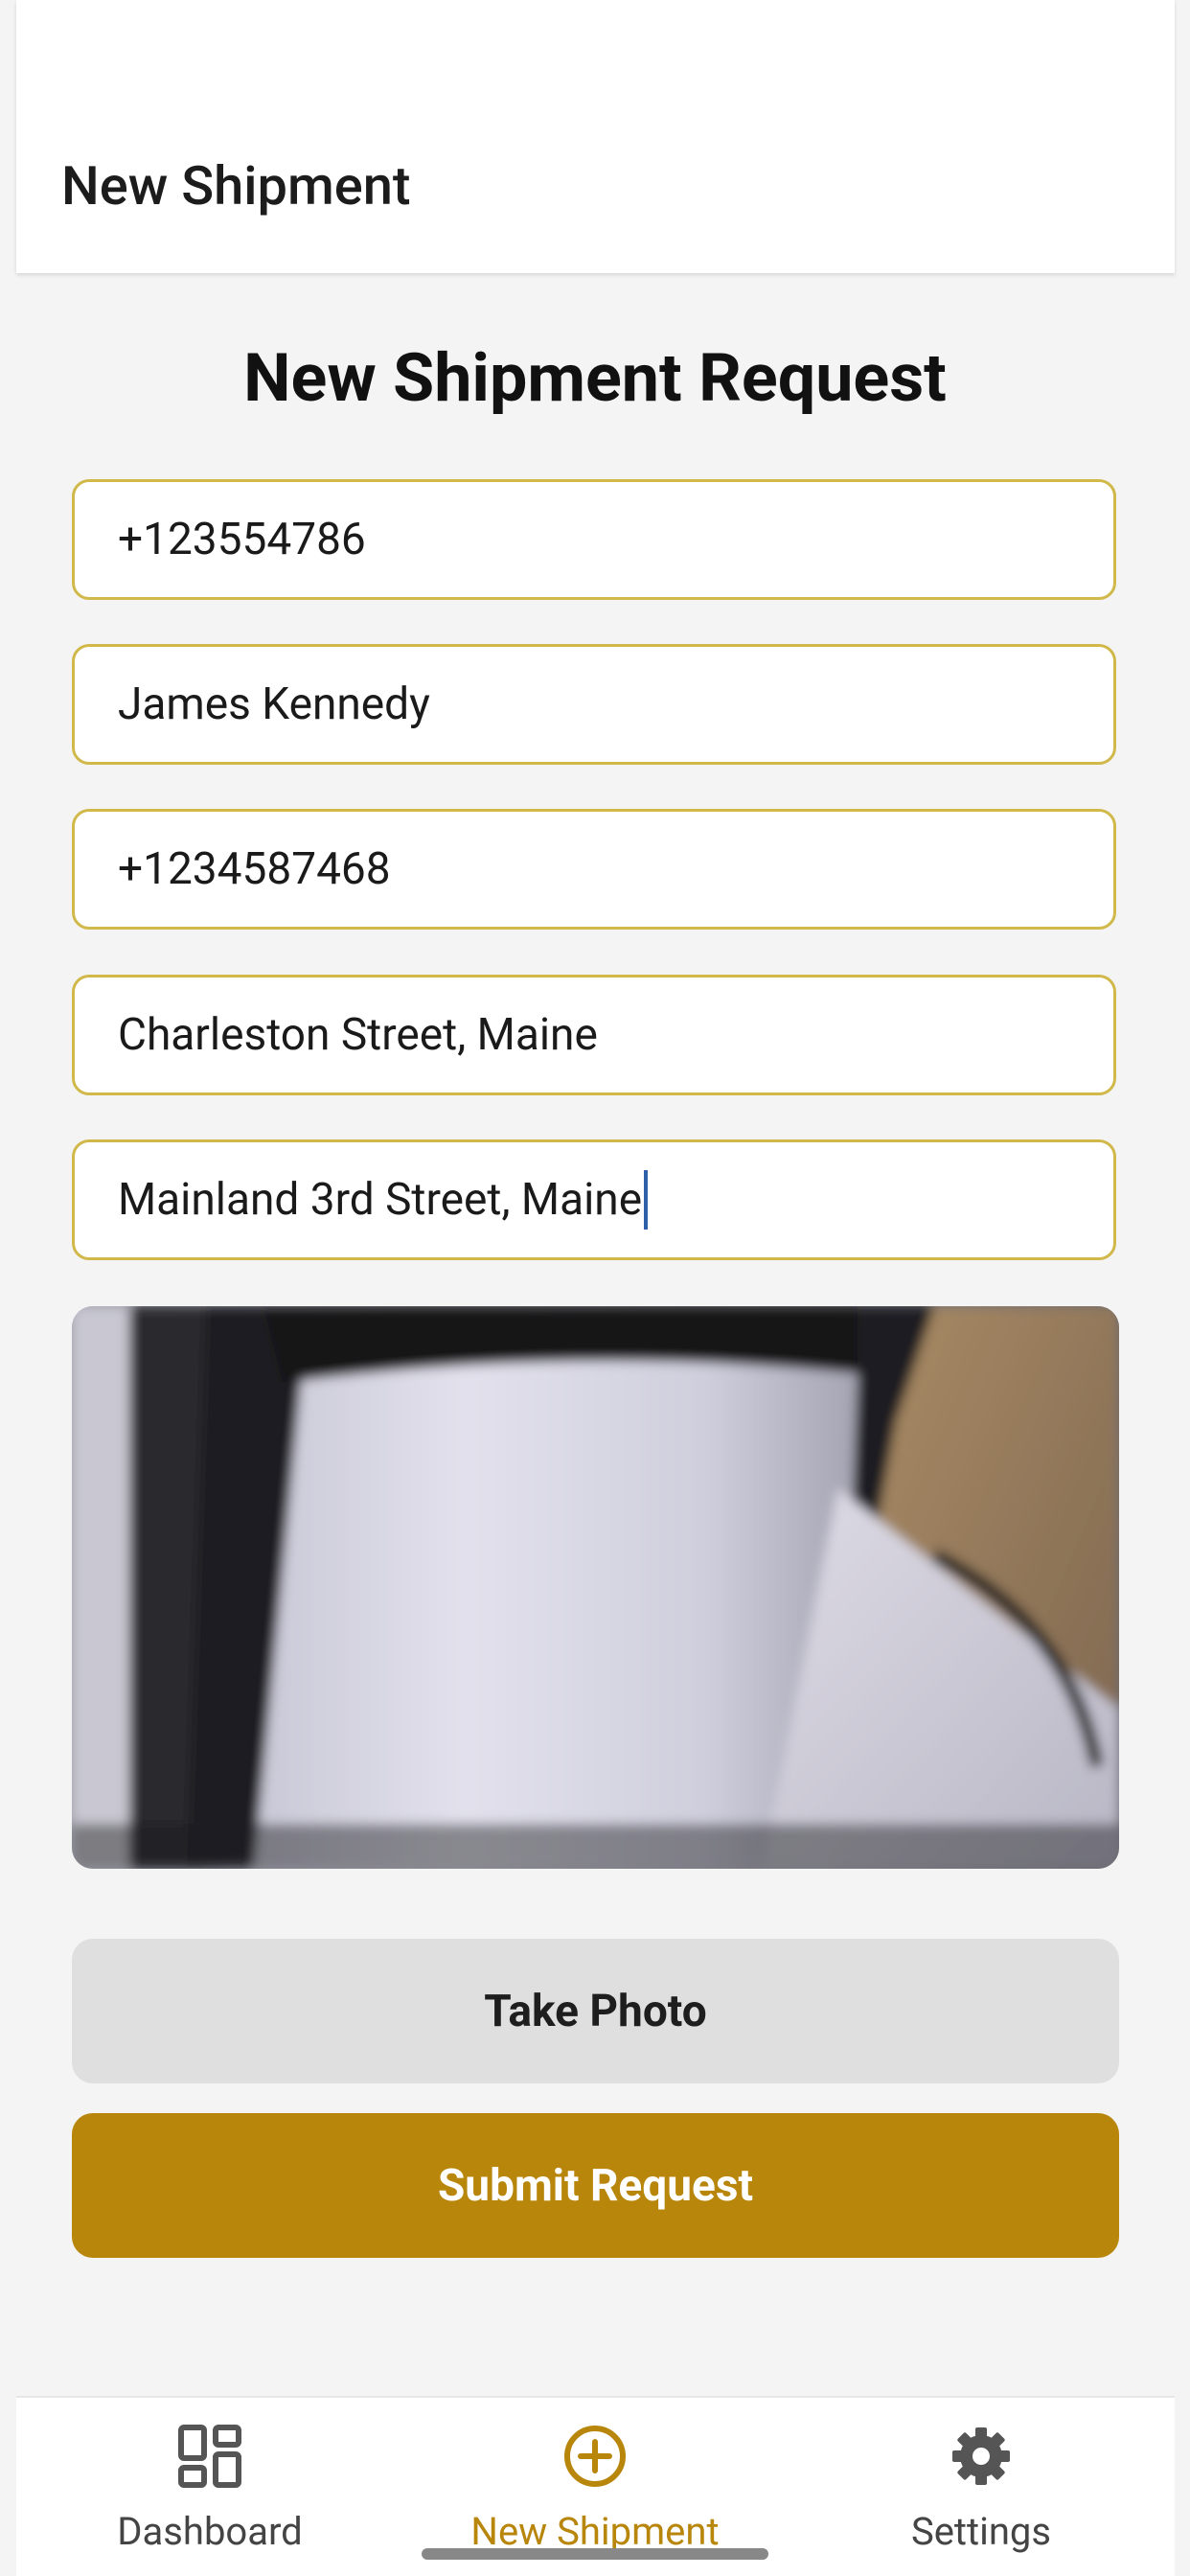  What do you see at coordinates (210, 2456) in the screenshot?
I see `dashboard-icon` at bounding box center [210, 2456].